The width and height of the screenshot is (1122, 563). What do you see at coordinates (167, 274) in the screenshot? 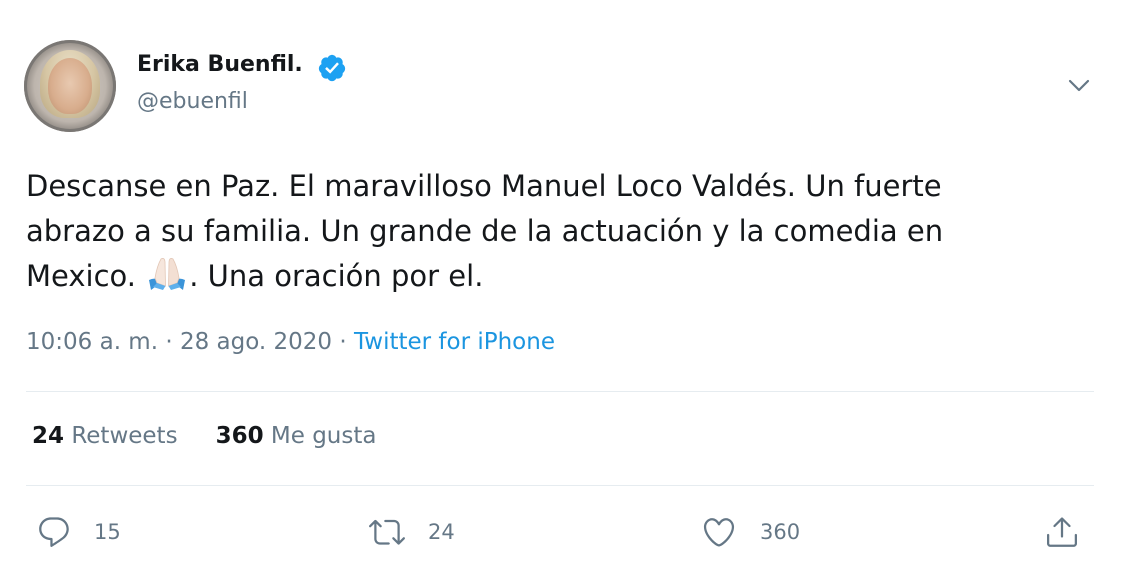
I see `folded-hands-emoji-icon` at bounding box center [167, 274].